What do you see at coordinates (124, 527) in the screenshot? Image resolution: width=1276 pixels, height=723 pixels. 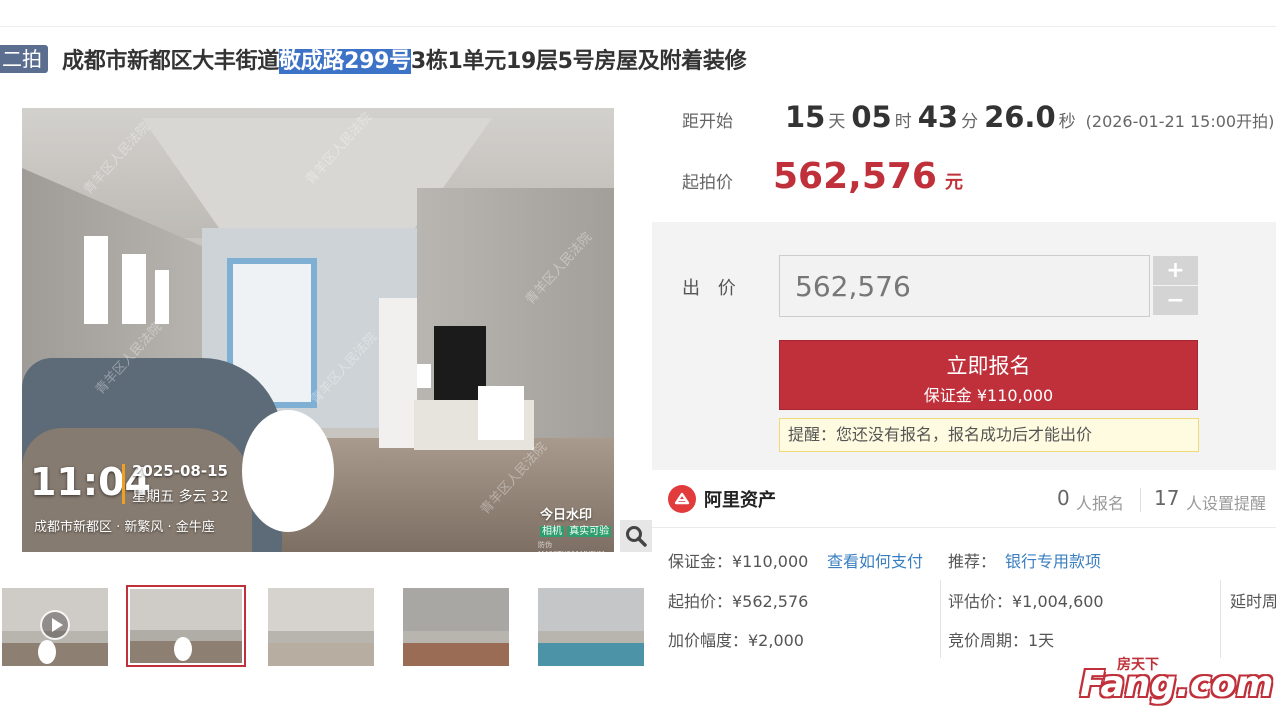 I see `photo-stamp-location: 成都市新都区 · 新繁风 · 金牛座` at bounding box center [124, 527].